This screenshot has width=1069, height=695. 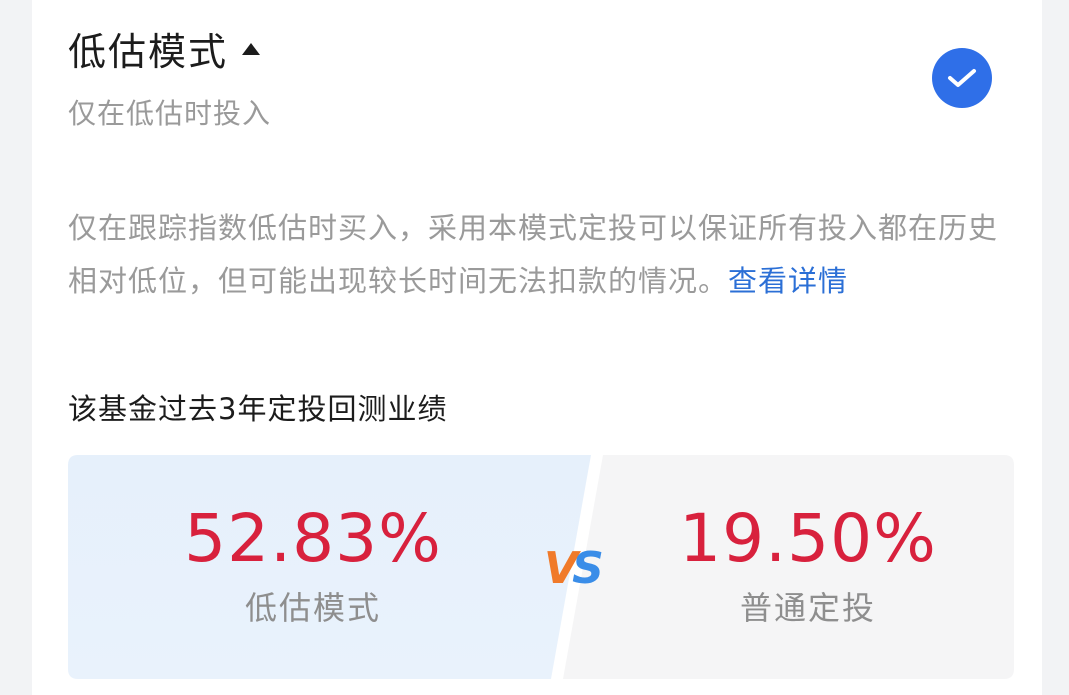 I want to click on caret-up-icon, so click(x=251, y=49).